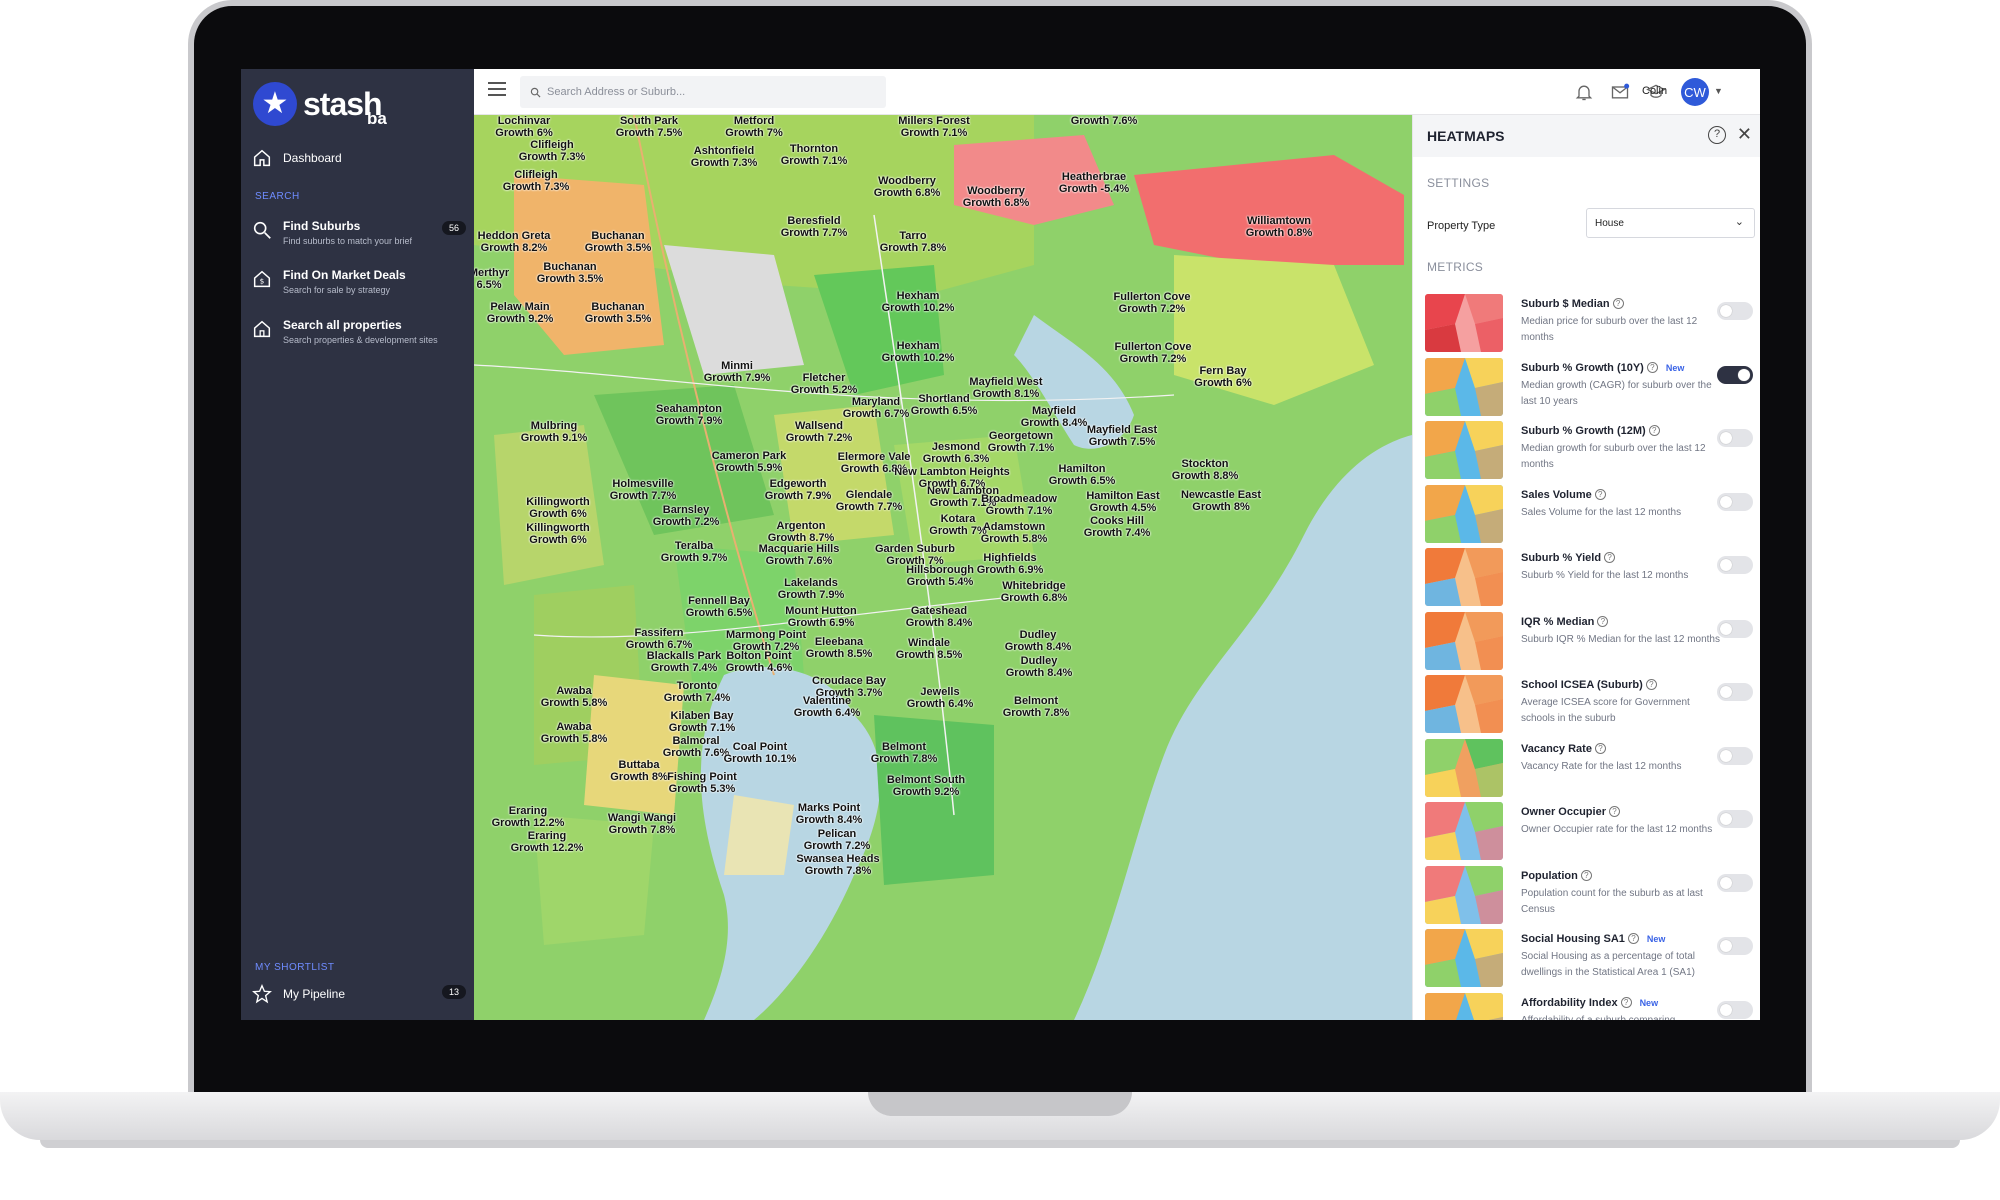 The image size is (2000, 1200). Describe the element at coordinates (827, 707) in the screenshot. I see `suburb-label: Valentine Growth 6.4%` at that location.